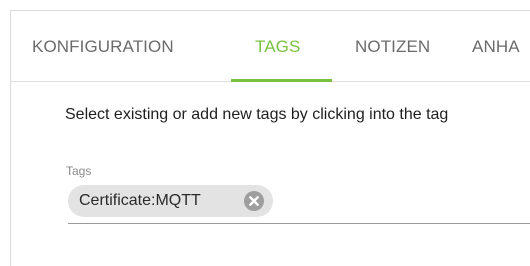 This screenshot has height=266, width=530. What do you see at coordinates (79, 171) in the screenshot?
I see `tags-field-label: Tags` at bounding box center [79, 171].